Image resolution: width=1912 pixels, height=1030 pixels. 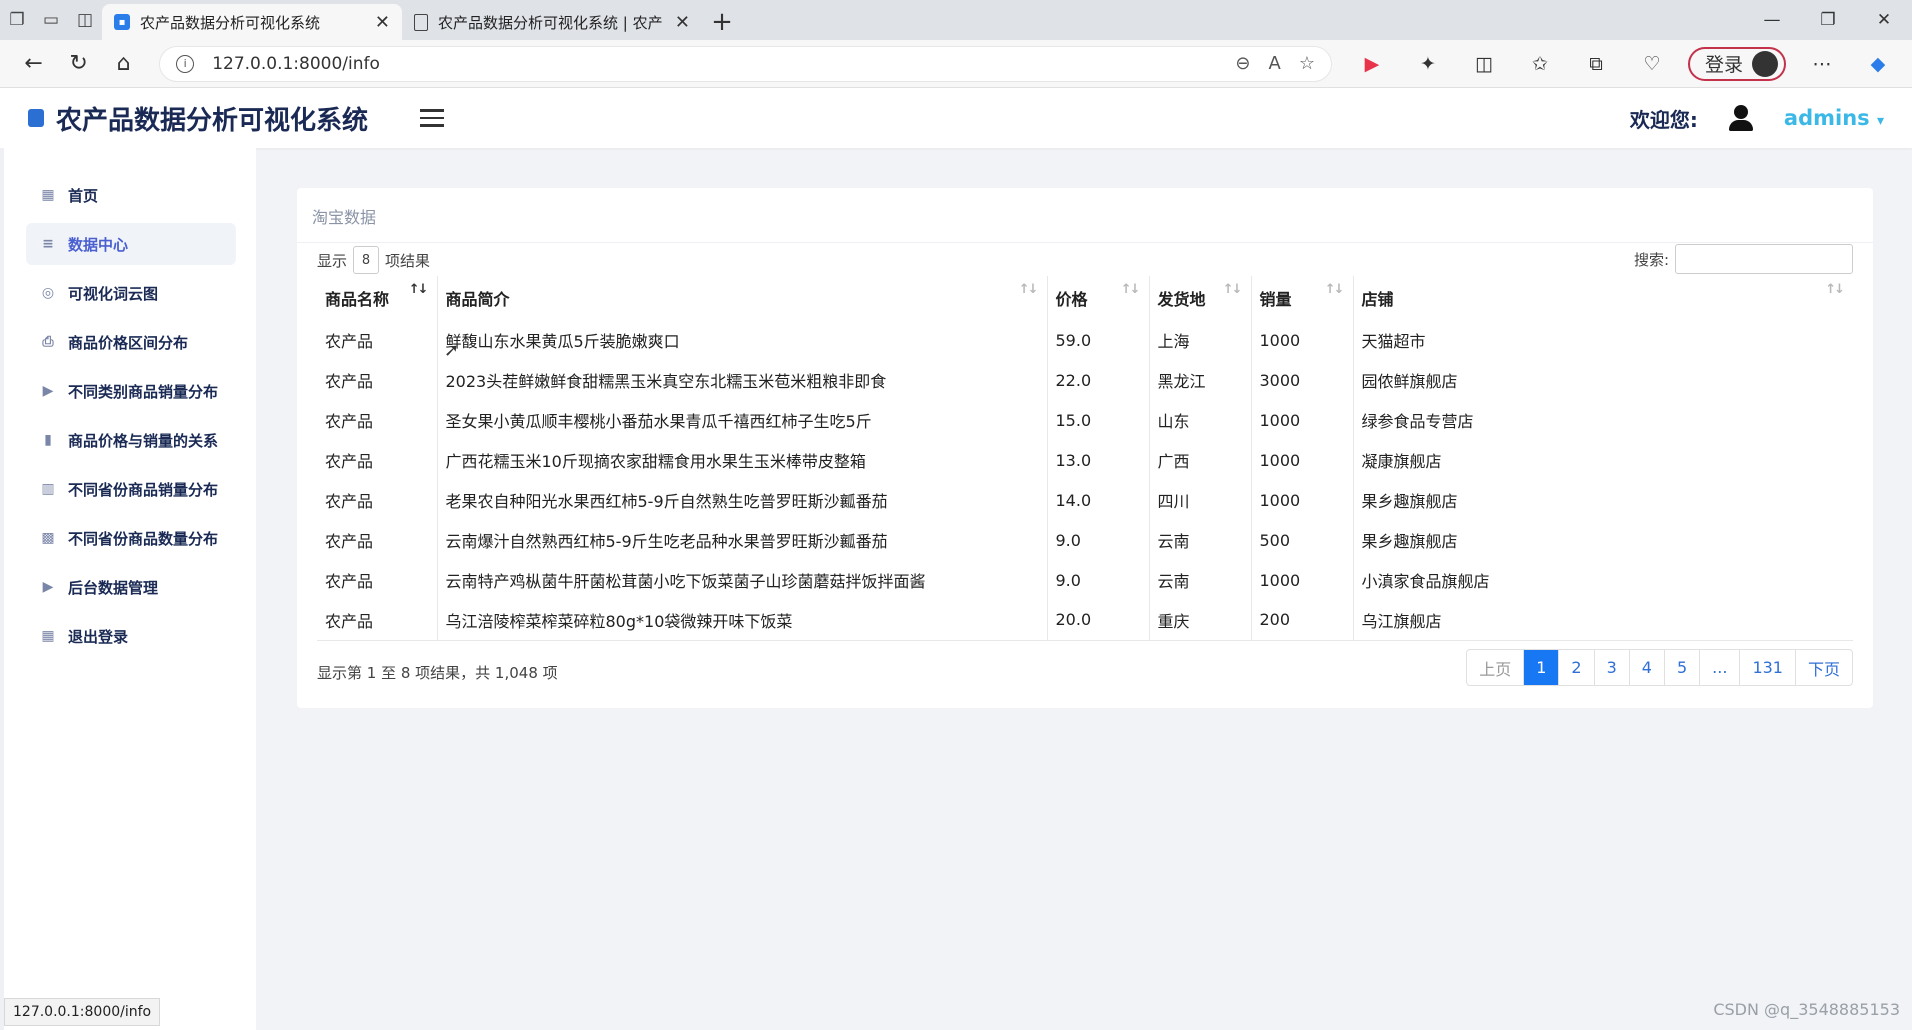 What do you see at coordinates (1097, 500) in the screenshot?
I see `table-cell: 14.0` at bounding box center [1097, 500].